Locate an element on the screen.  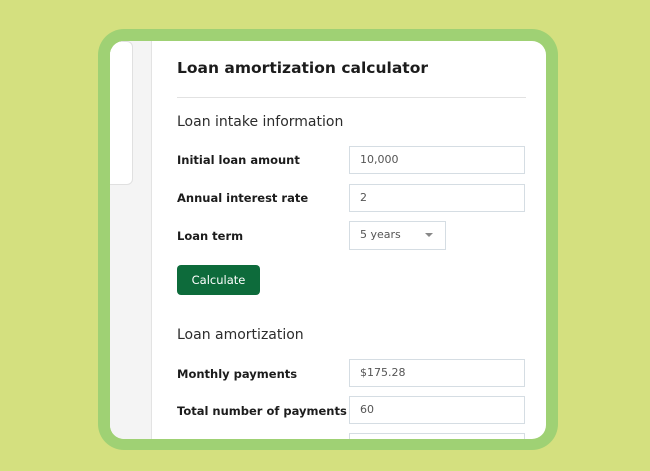
annual-interest-rate-label: Annual interest rate is located at coordinates (243, 198).